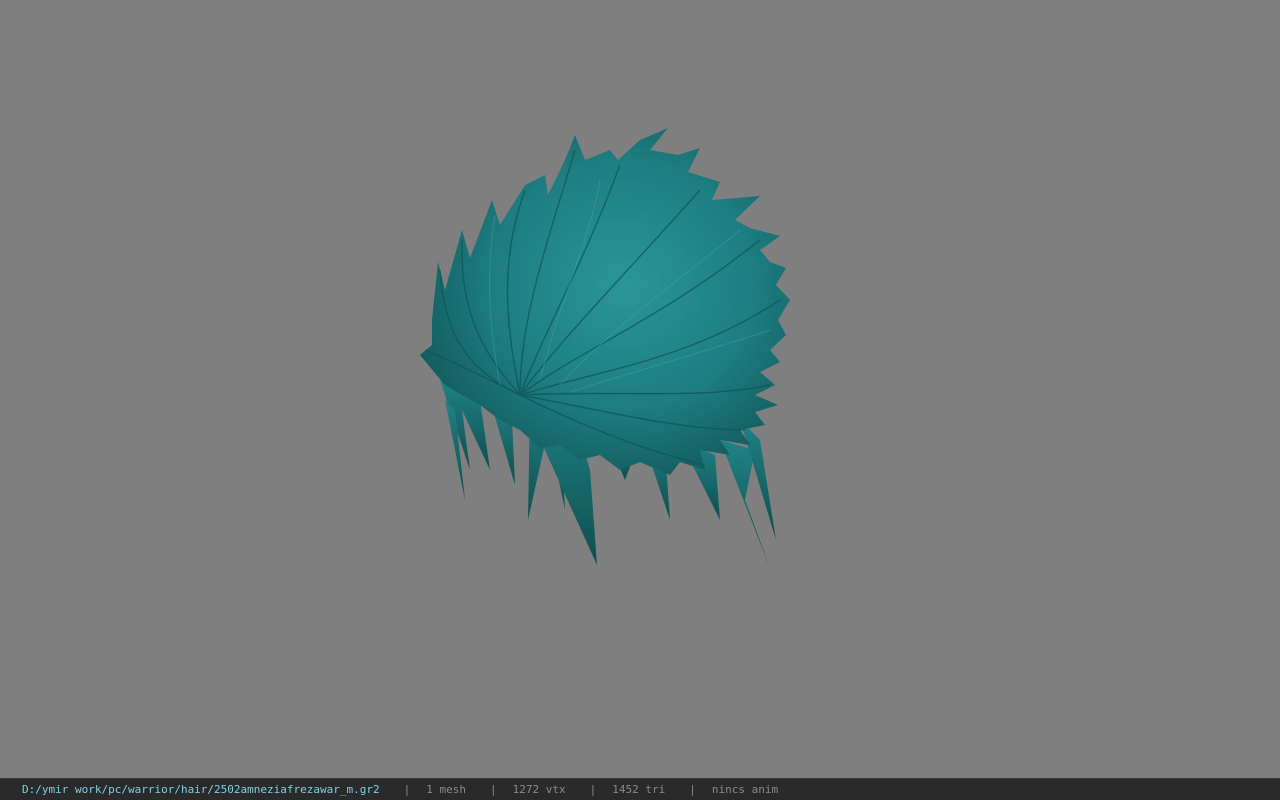  I want to click on mesh-count: 1 mesh, so click(446, 789).